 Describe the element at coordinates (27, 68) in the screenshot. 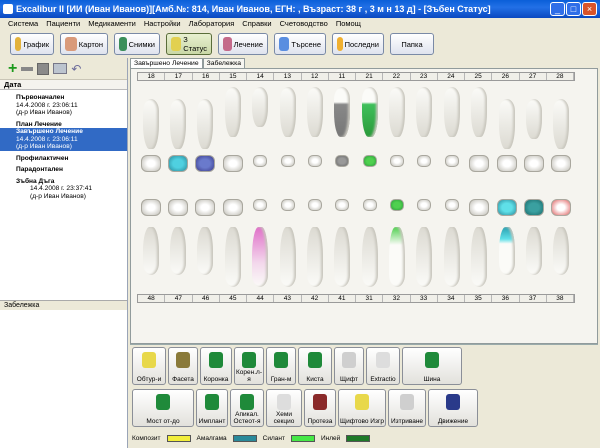

I see `remove-icon` at that location.